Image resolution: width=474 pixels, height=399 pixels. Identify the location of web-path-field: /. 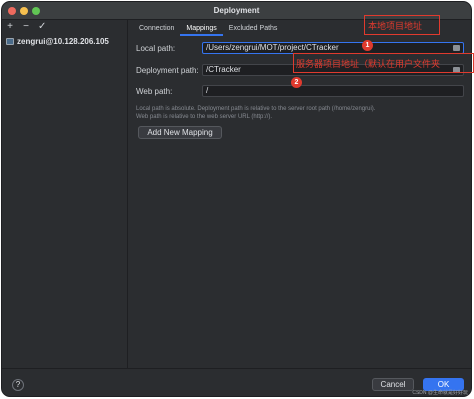
(333, 91).